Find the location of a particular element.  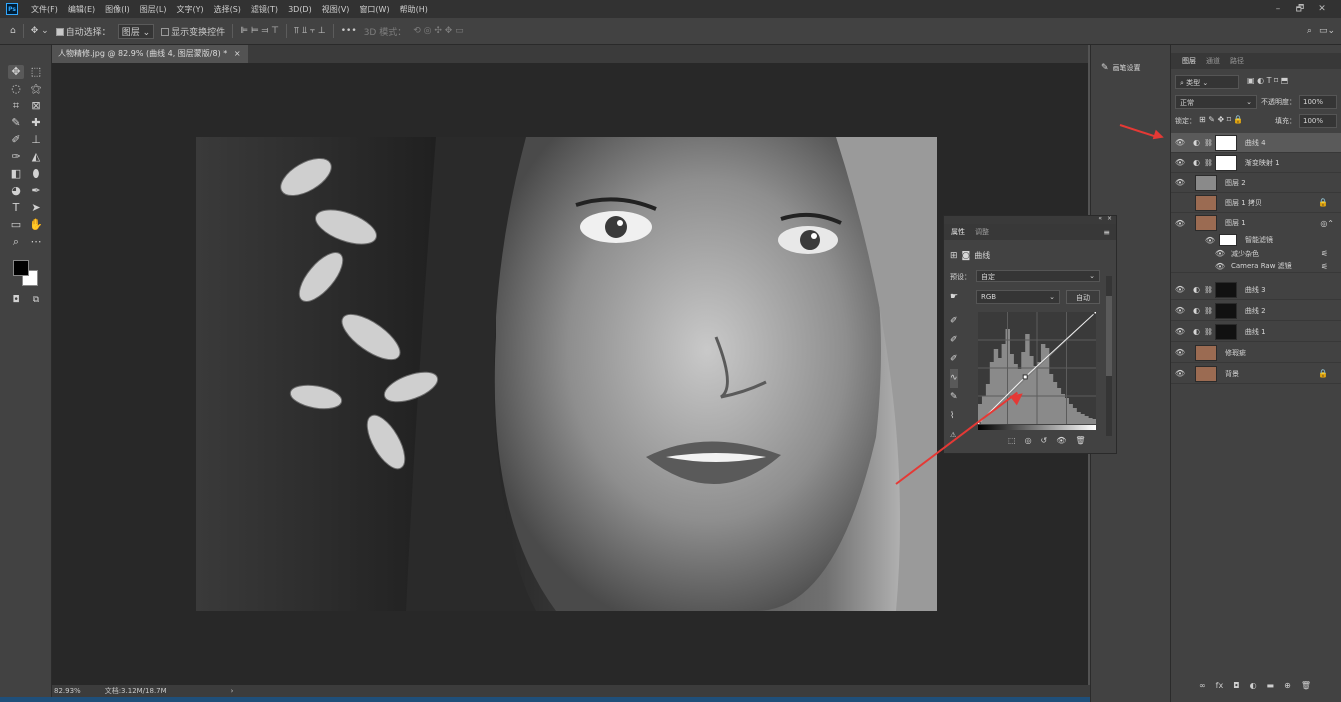

layer-row: 👁 ◐ ⛓ 曲线 4 is located at coordinates (1256, 143).